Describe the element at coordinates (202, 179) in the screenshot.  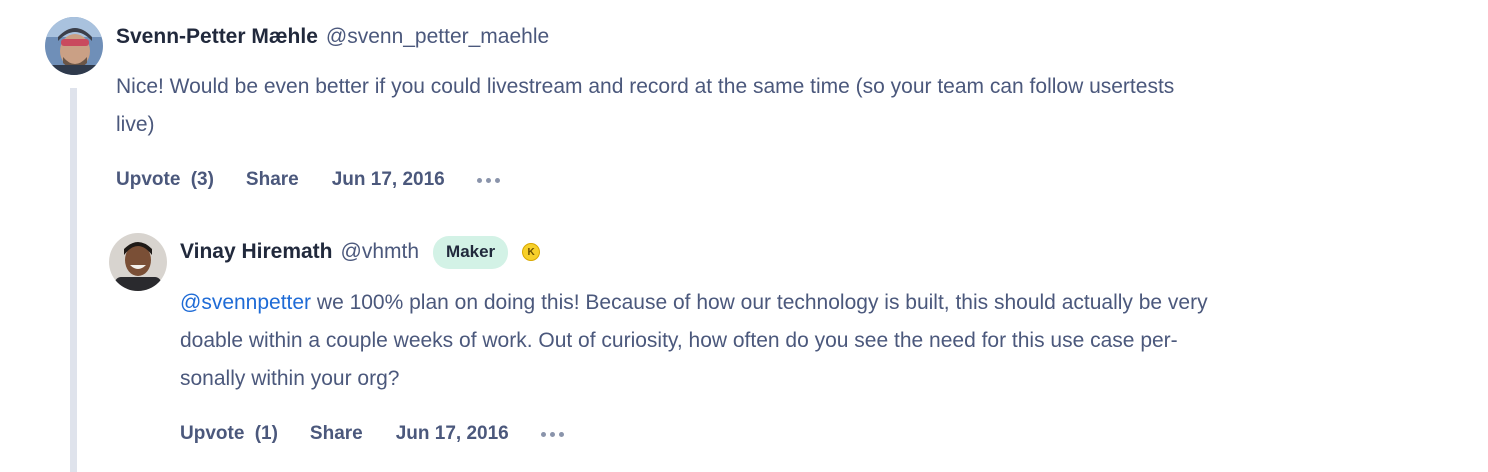
I see `upvote-count: (3)` at that location.